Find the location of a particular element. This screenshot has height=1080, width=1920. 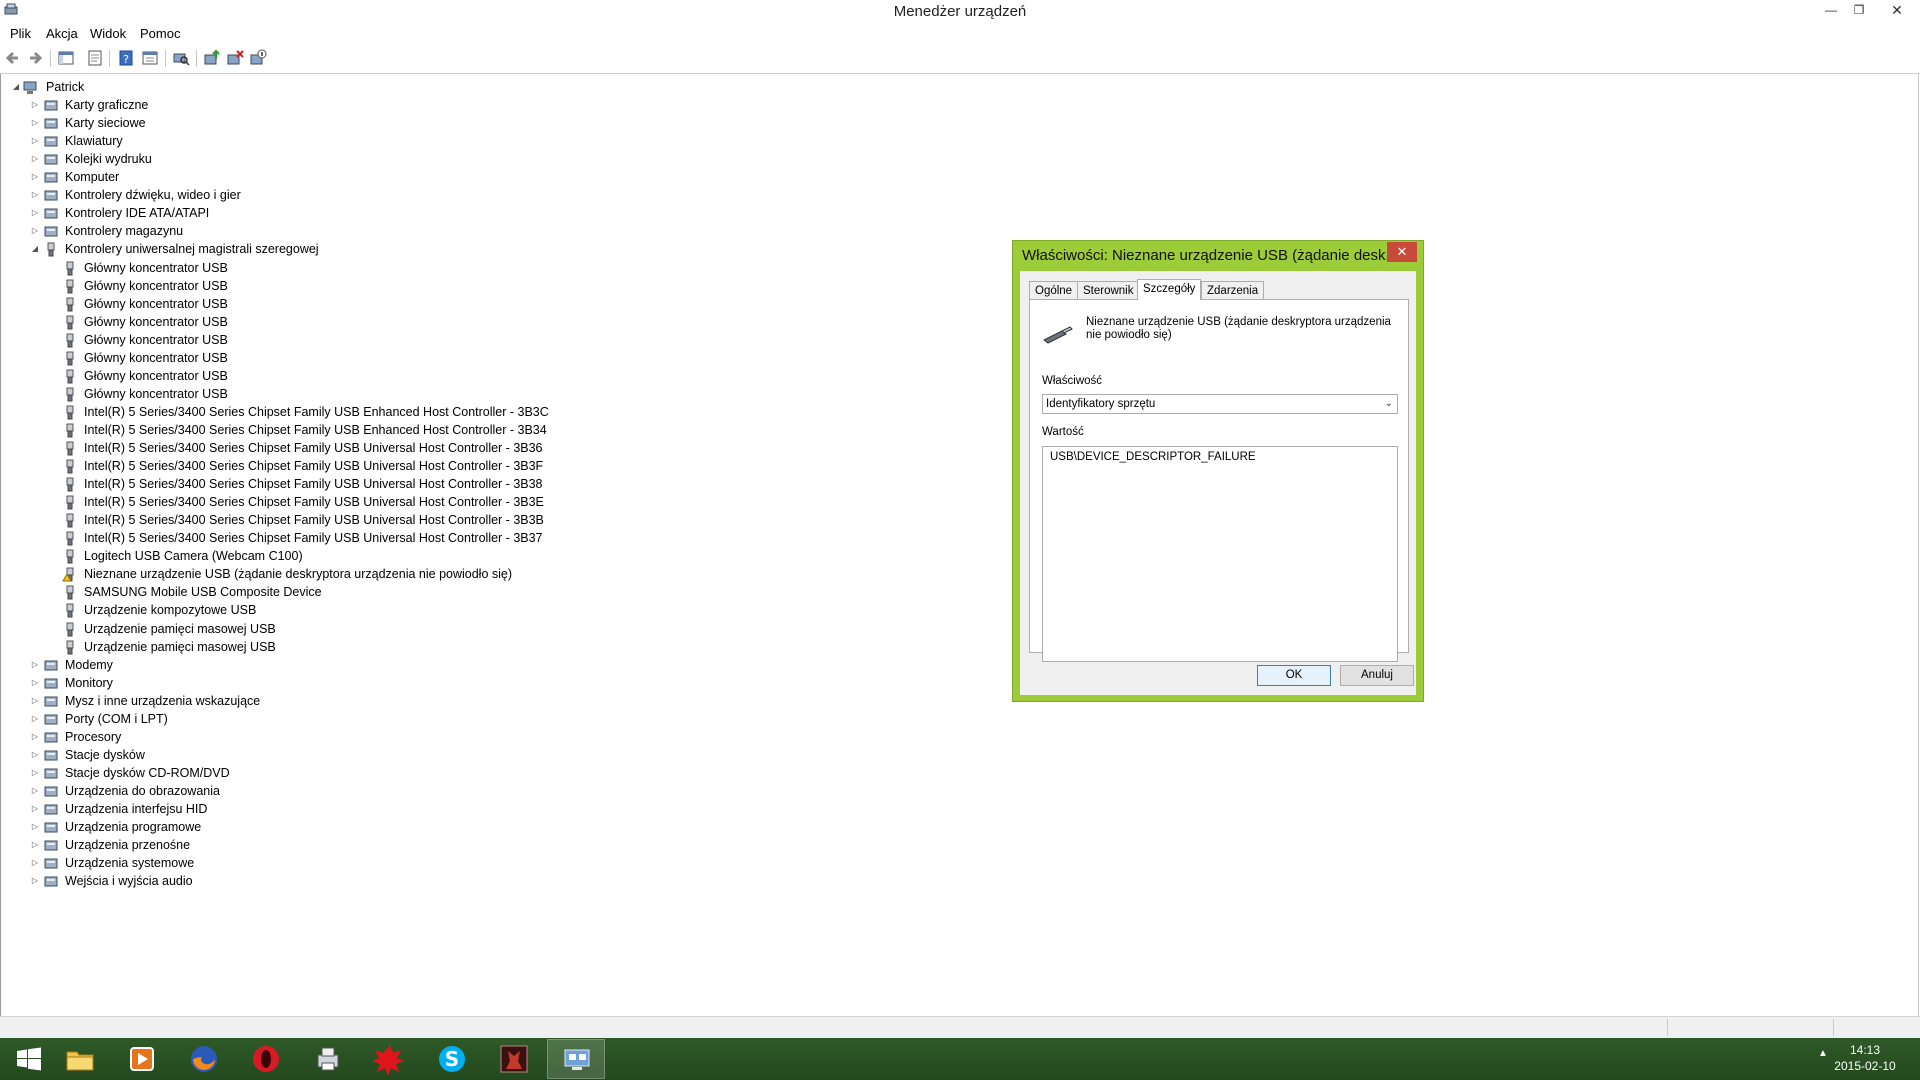

property-label: Właściwość is located at coordinates (1072, 381).